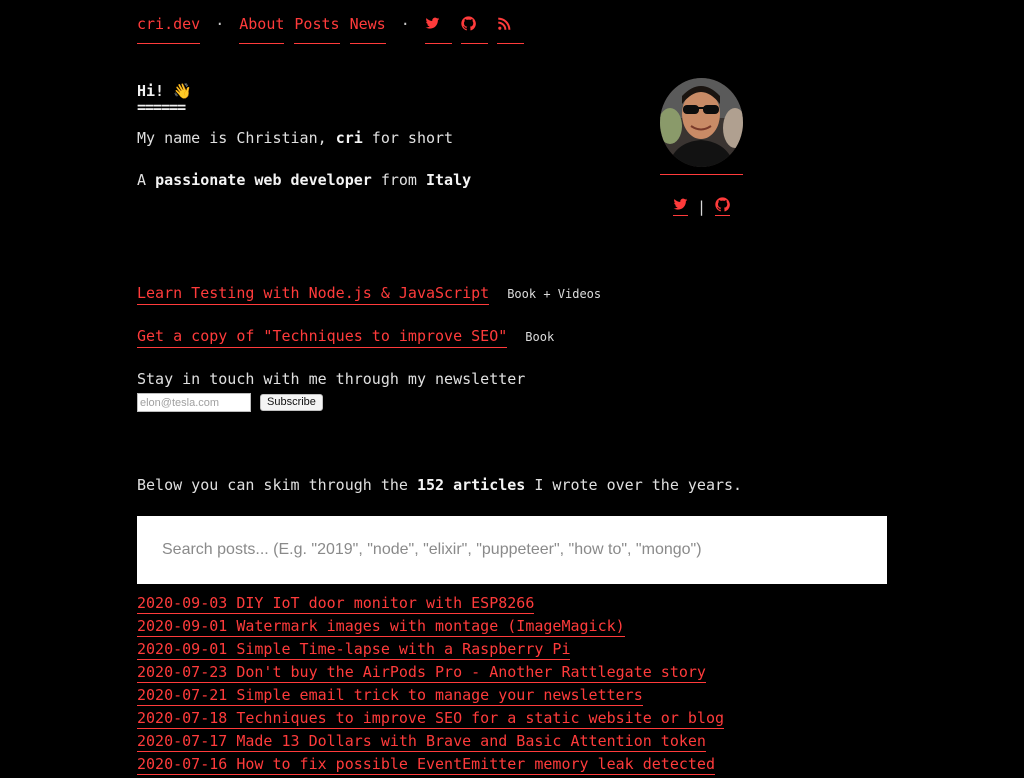  I want to click on avatar-divider, so click(701, 174).